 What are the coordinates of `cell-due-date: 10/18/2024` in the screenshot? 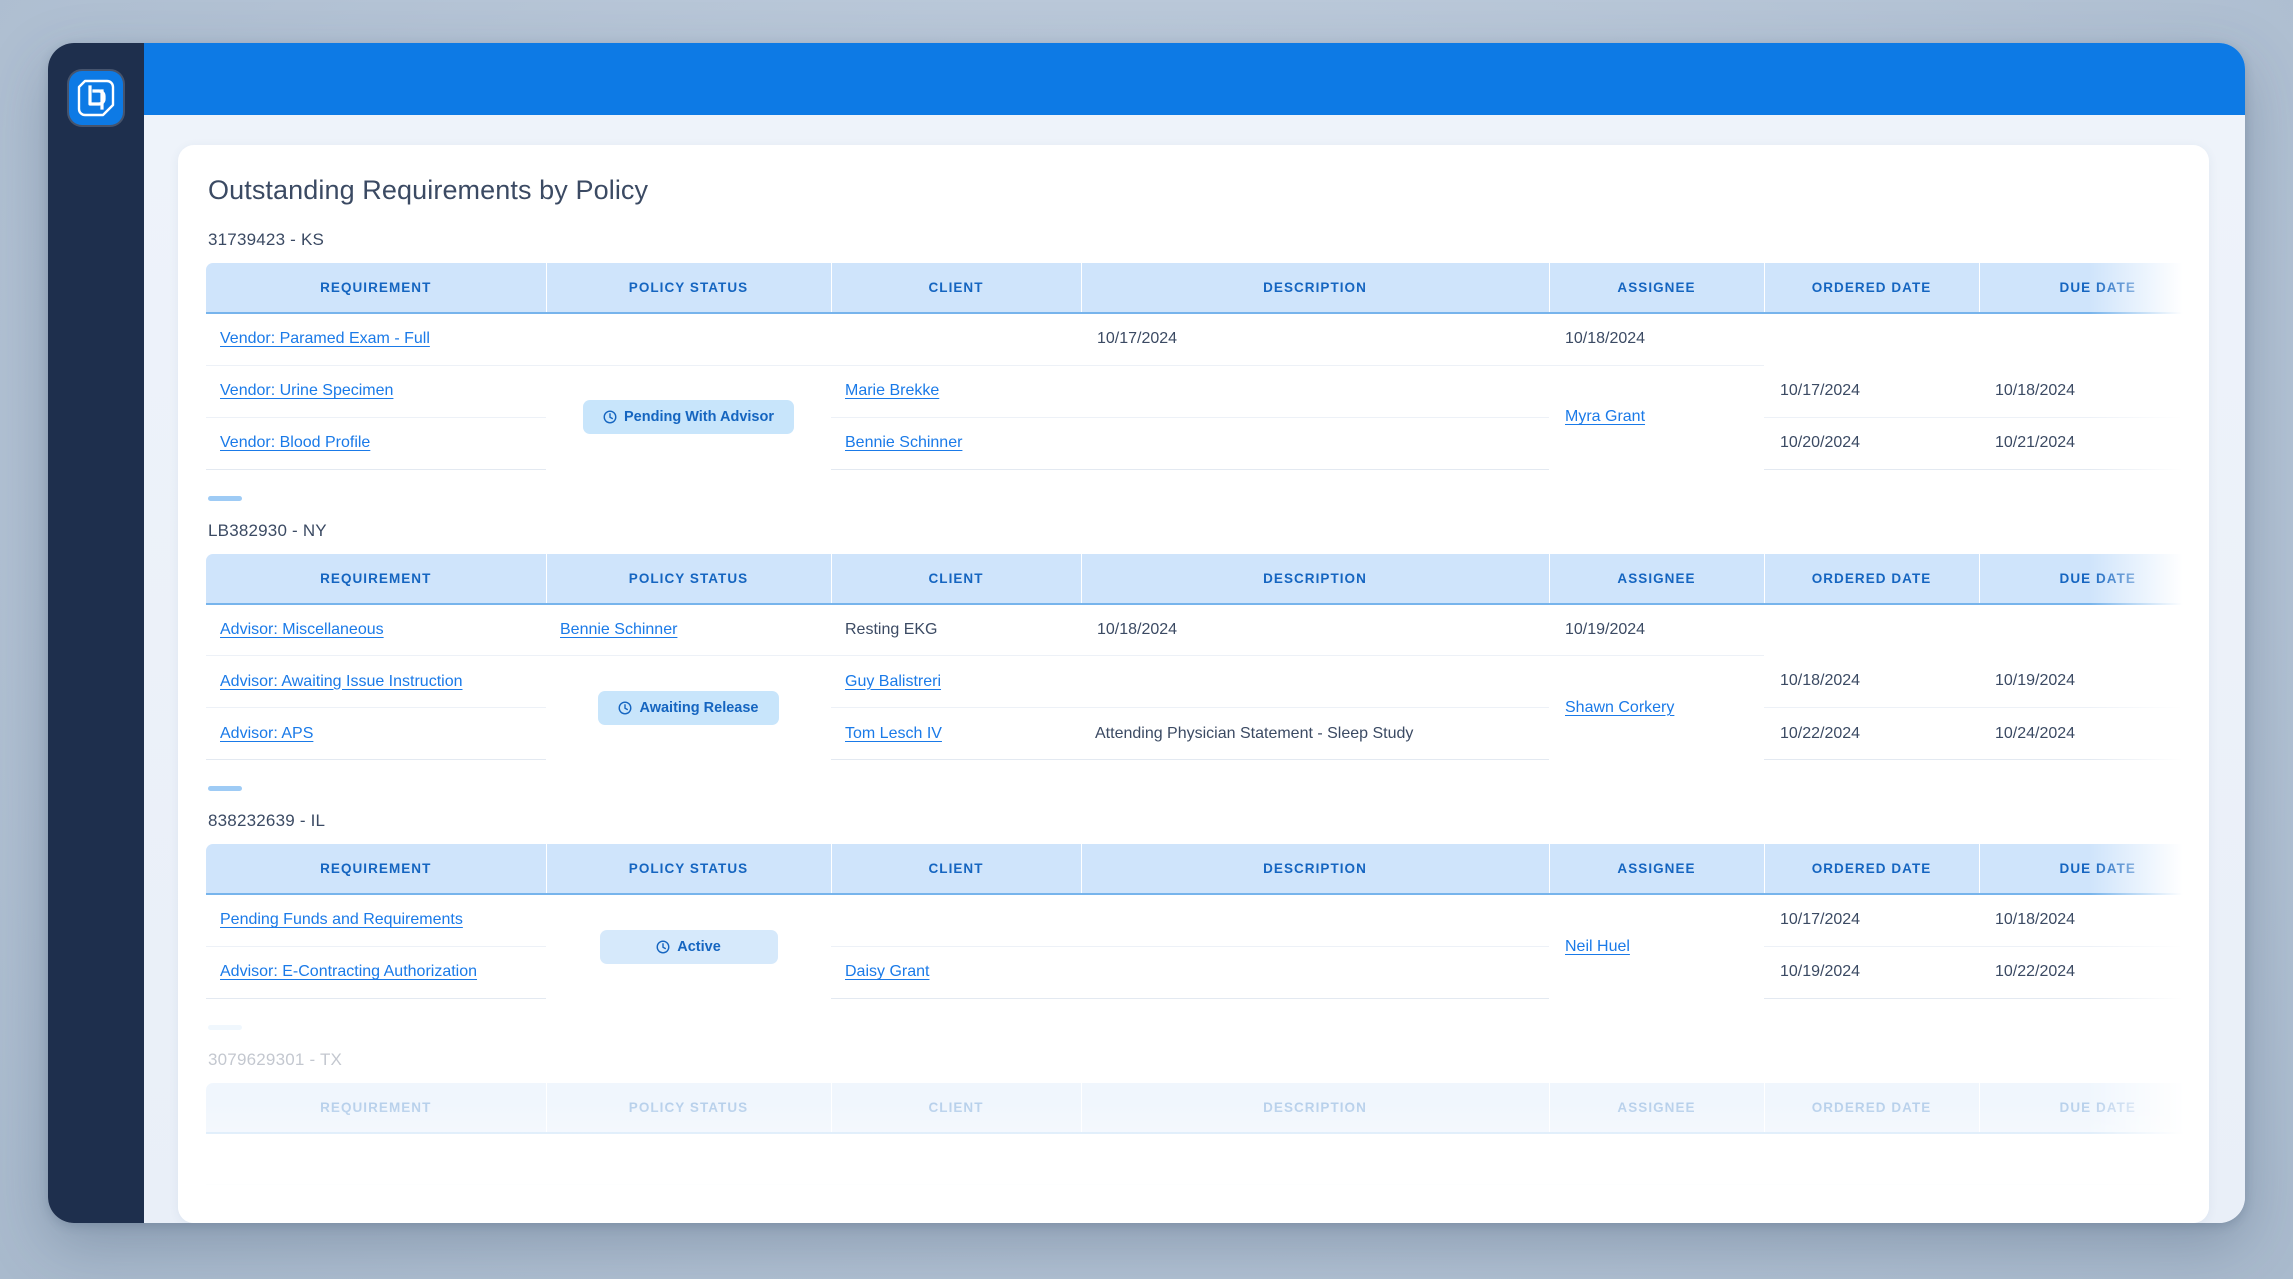 It's located at (2094, 391).